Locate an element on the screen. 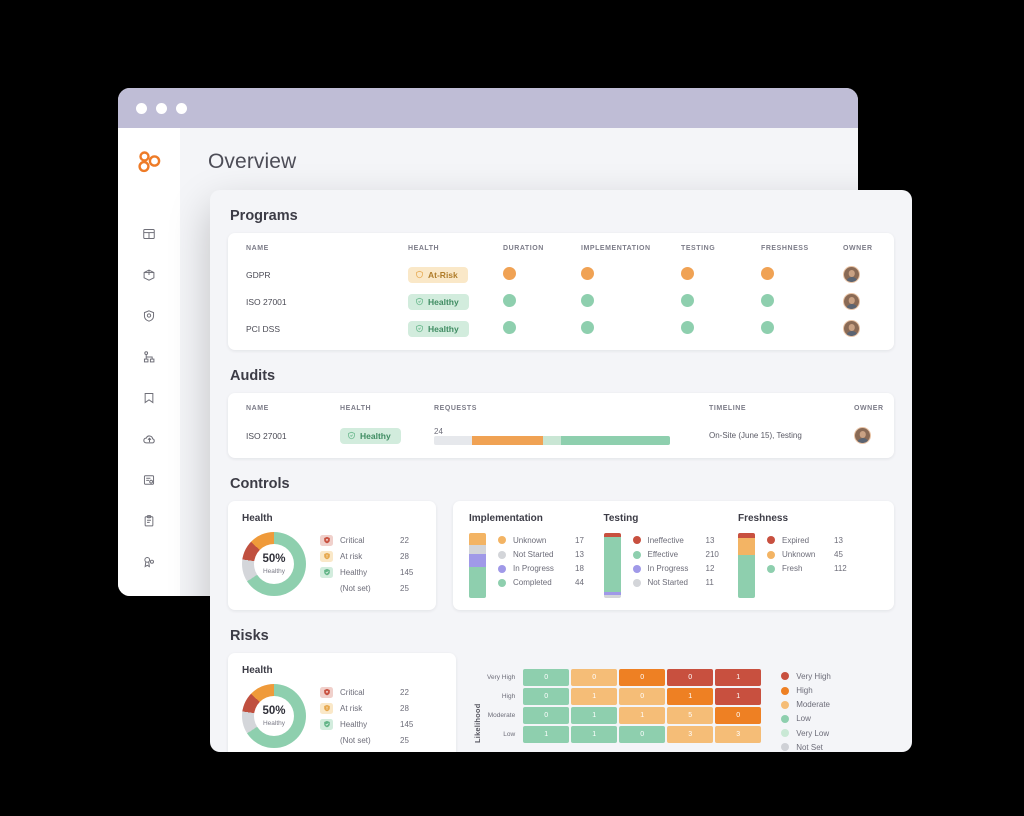 The width and height of the screenshot is (1024, 816). audit-requests: 24 is located at coordinates (571, 435).